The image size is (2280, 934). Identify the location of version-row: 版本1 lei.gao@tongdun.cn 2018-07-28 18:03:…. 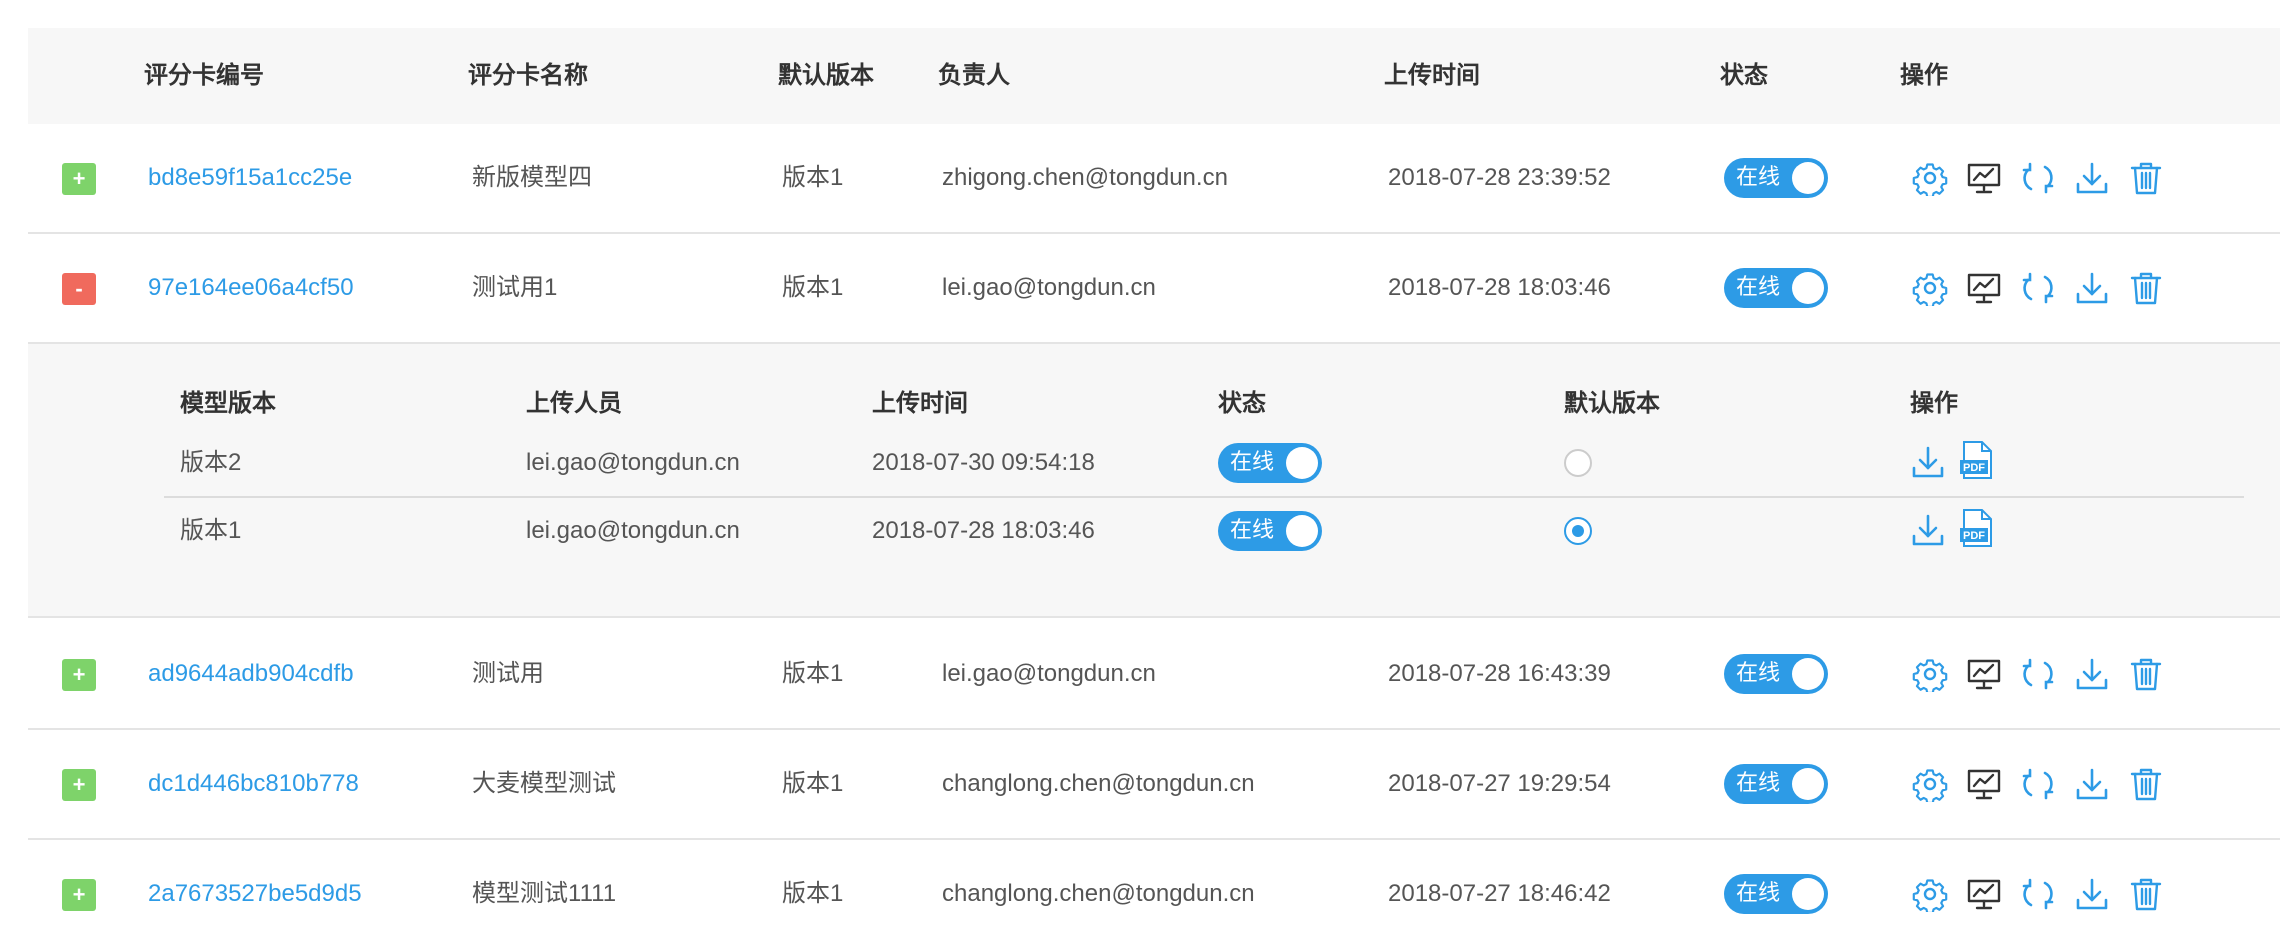
(1204, 532).